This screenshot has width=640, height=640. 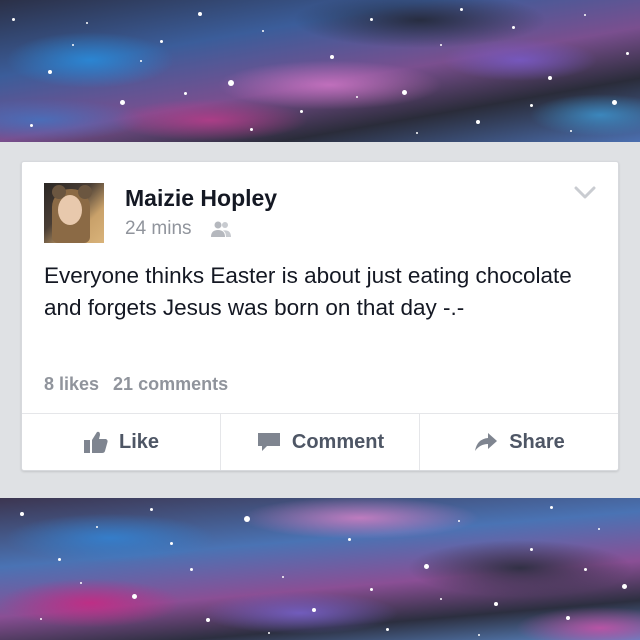 I want to click on author-name: Maizie Hopley, so click(x=201, y=198).